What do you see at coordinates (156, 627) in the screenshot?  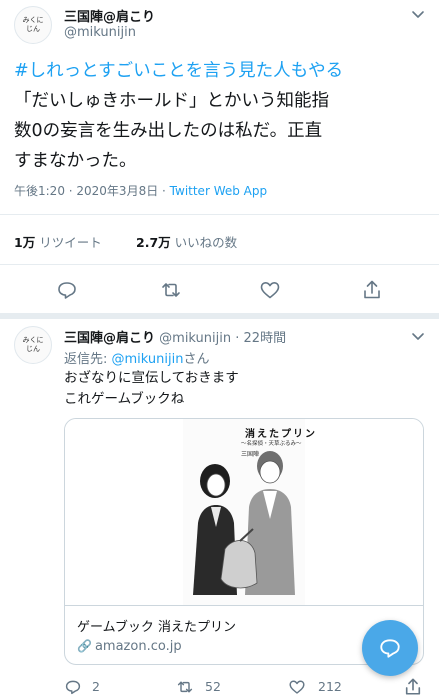 I see `card-title: ゲームブック 消えたプリン` at bounding box center [156, 627].